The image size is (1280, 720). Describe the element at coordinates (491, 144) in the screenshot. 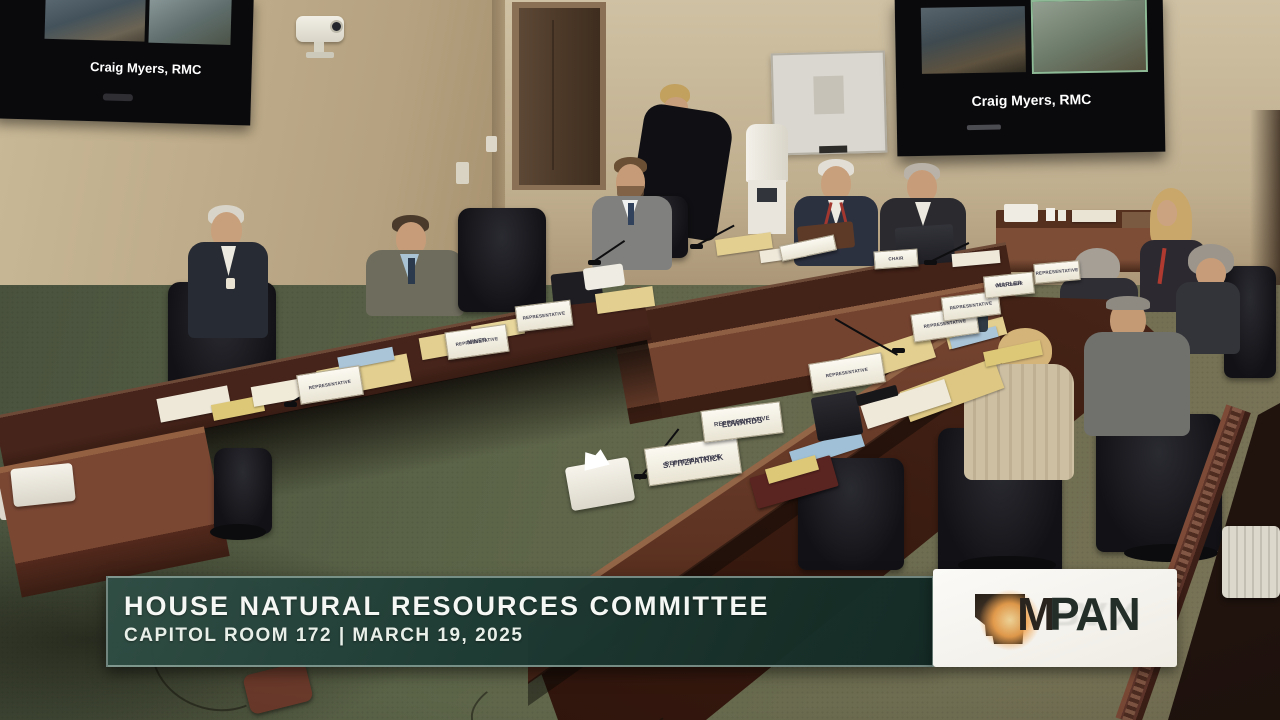

I see `thermostat` at that location.